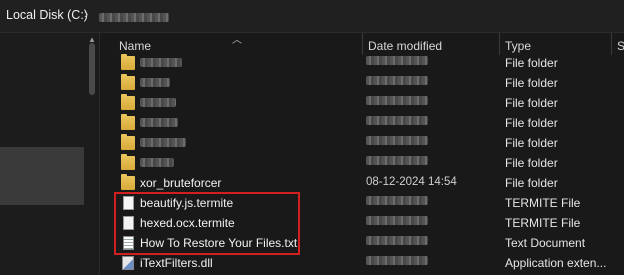 This screenshot has width=624, height=275. What do you see at coordinates (518, 46) in the screenshot?
I see `column-type: Type` at bounding box center [518, 46].